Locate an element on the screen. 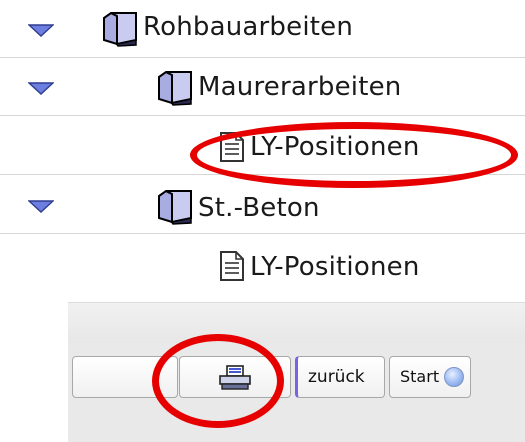 This screenshot has height=442, width=525. tree-item-st-beton: St.-Beton is located at coordinates (262, 205).